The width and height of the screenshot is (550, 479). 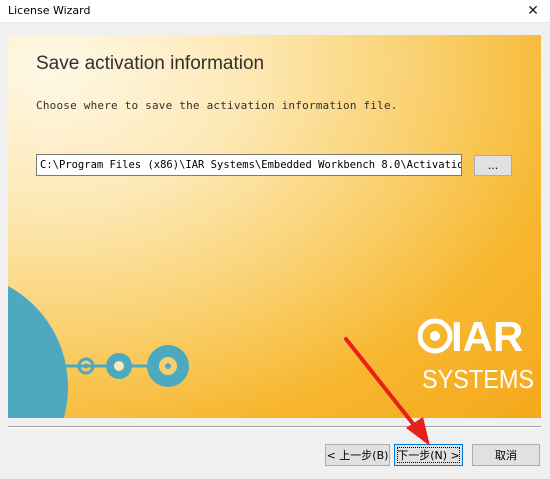 What do you see at coordinates (38, 352) in the screenshot?
I see `large-teal-circle` at bounding box center [38, 352].